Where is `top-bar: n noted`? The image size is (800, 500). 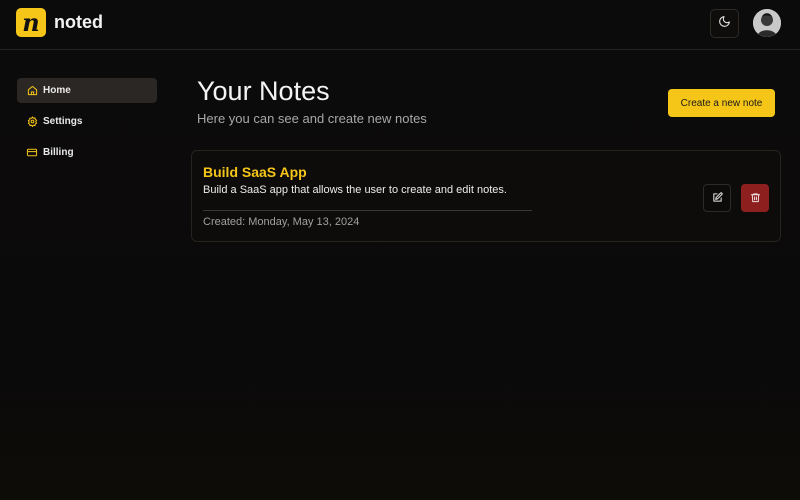 top-bar: n noted is located at coordinates (400, 25).